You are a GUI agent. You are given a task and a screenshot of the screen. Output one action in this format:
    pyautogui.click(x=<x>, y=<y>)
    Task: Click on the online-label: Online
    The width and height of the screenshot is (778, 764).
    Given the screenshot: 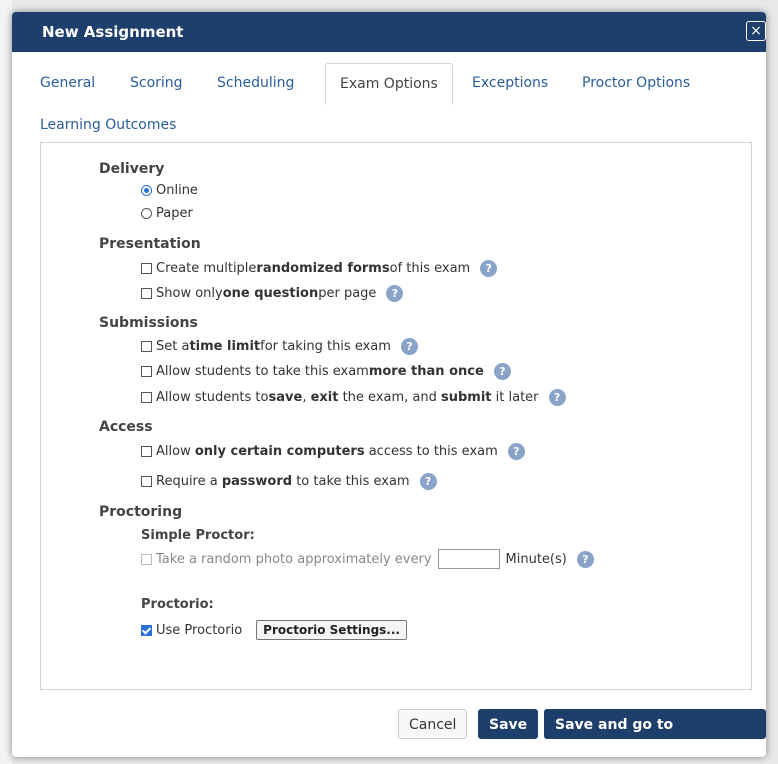 What is the action you would take?
    pyautogui.click(x=177, y=190)
    